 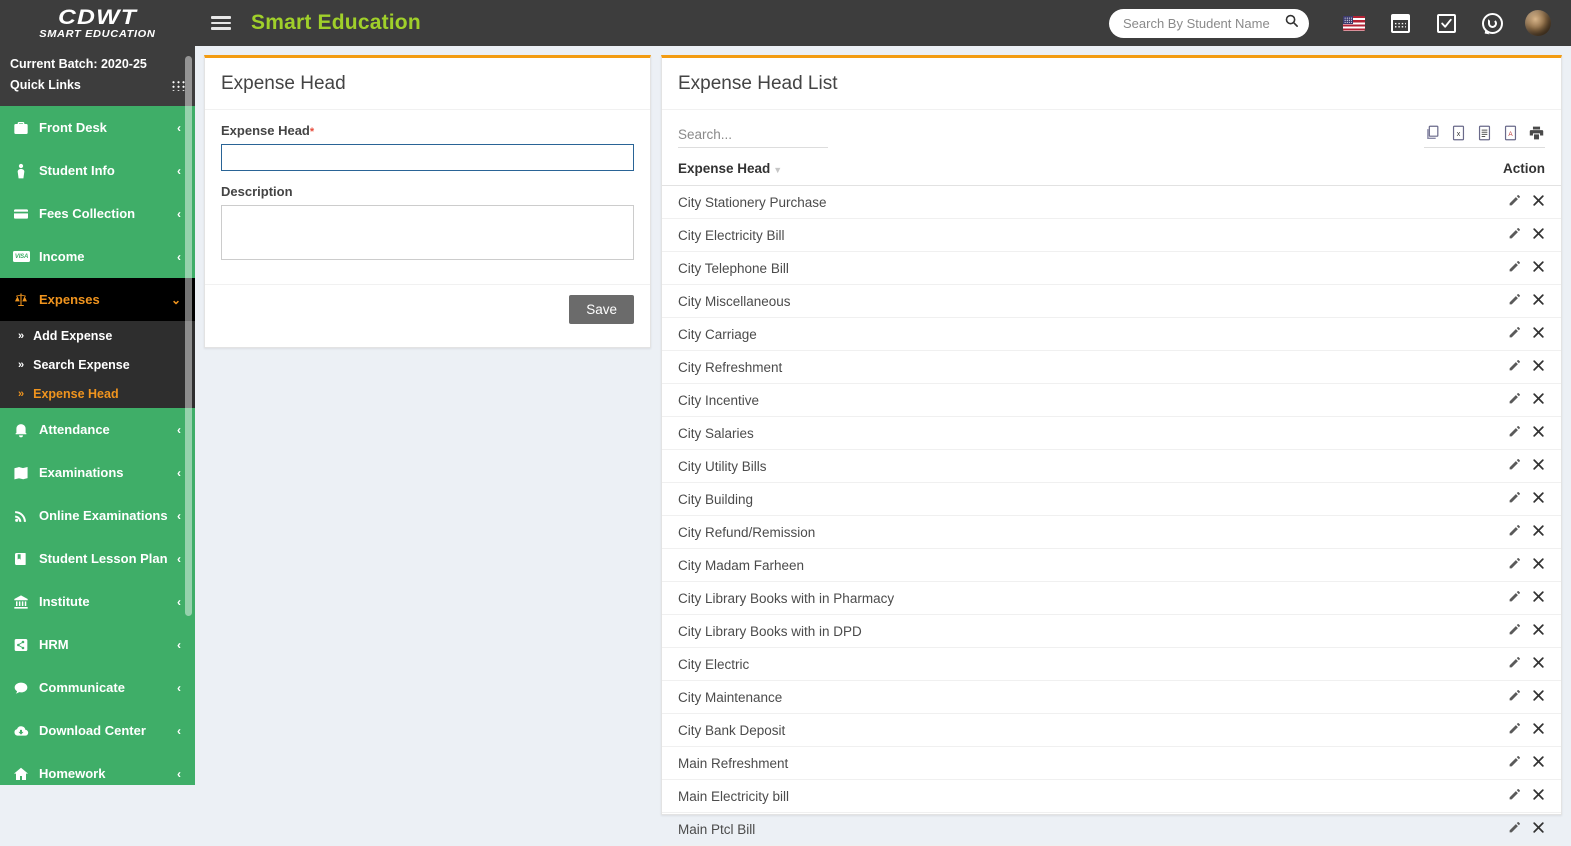 I want to click on grid-icon, so click(x=178, y=85).